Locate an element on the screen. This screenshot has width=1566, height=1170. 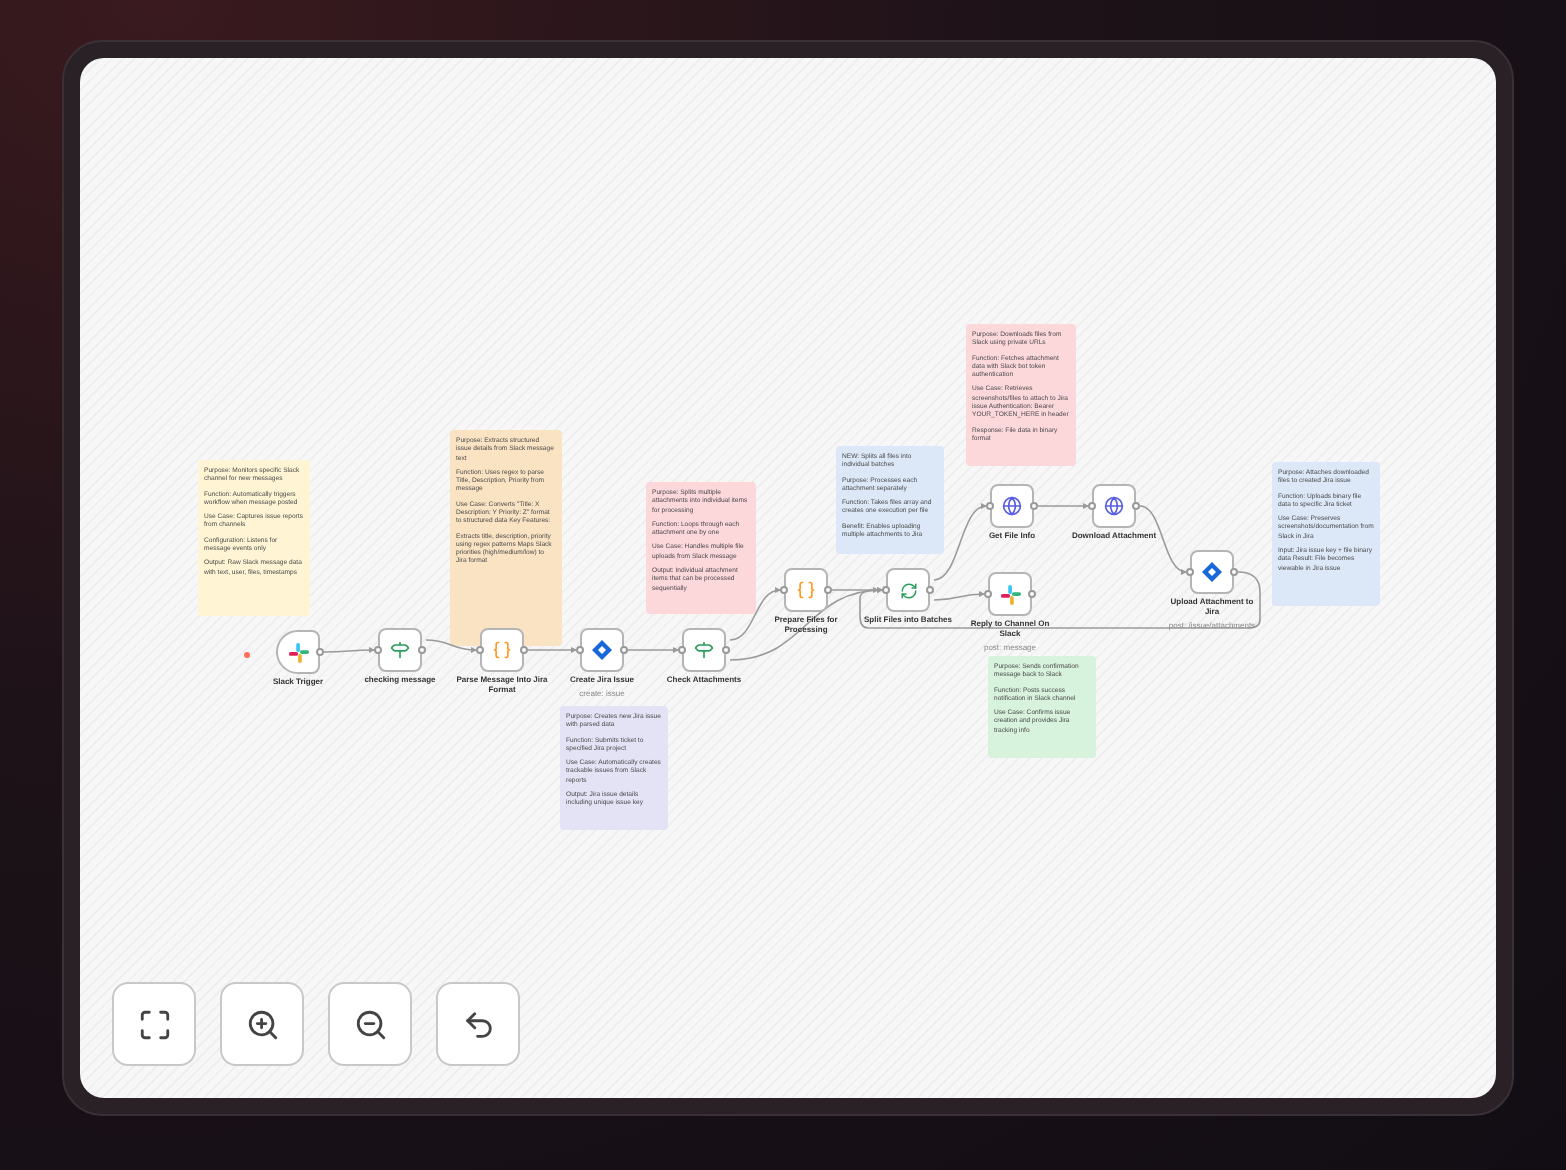
fit-button is located at coordinates (154, 1024).